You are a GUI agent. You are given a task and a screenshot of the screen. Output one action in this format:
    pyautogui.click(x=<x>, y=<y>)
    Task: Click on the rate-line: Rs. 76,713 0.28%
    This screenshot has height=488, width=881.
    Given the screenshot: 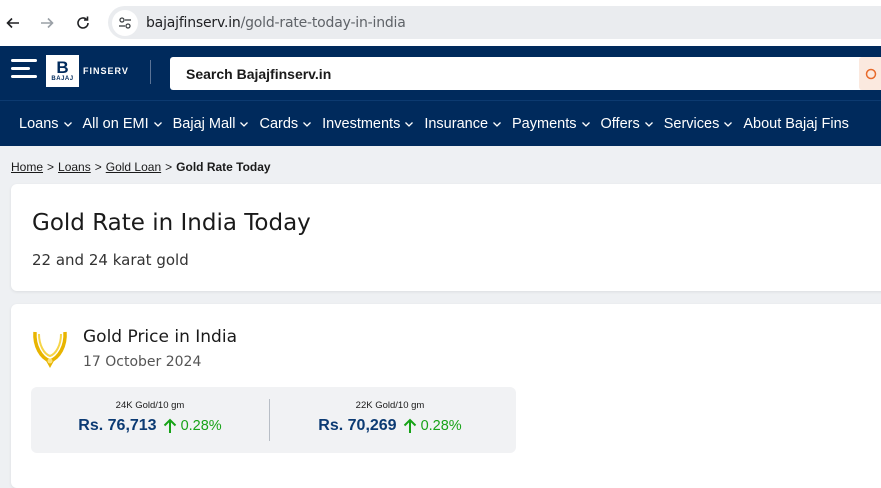 What is the action you would take?
    pyautogui.click(x=150, y=426)
    